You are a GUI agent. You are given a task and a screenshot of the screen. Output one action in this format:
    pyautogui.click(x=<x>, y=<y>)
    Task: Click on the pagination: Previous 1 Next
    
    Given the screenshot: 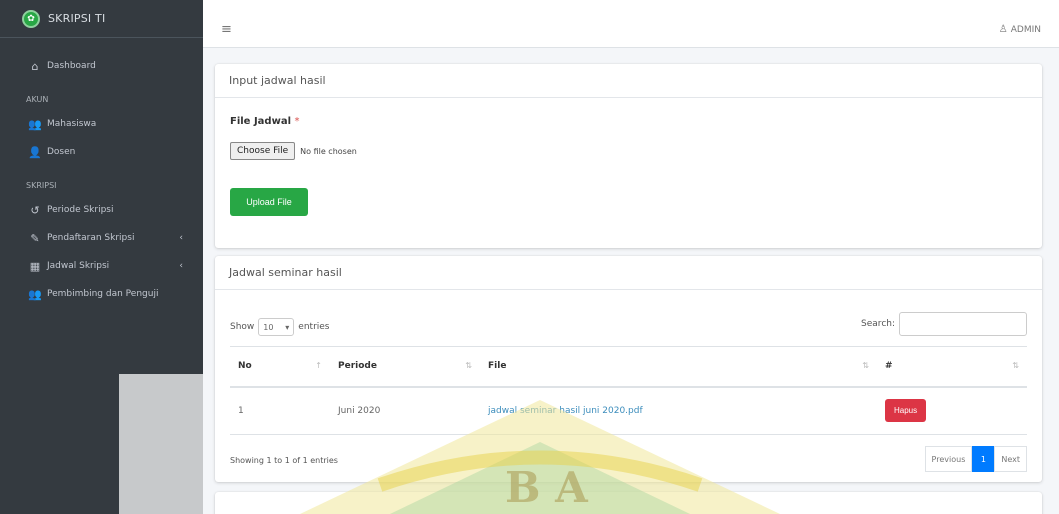 What is the action you would take?
    pyautogui.click(x=975, y=459)
    